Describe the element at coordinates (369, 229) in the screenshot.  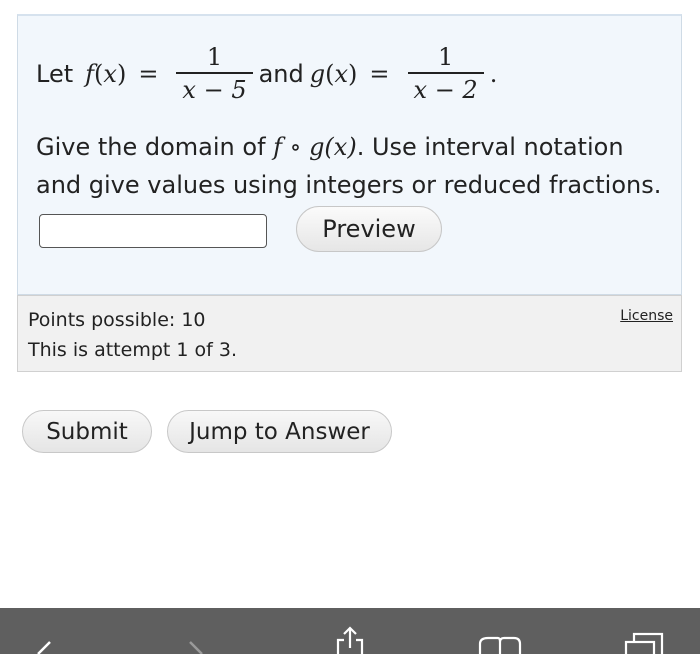
I see `preview-button: Preview` at that location.